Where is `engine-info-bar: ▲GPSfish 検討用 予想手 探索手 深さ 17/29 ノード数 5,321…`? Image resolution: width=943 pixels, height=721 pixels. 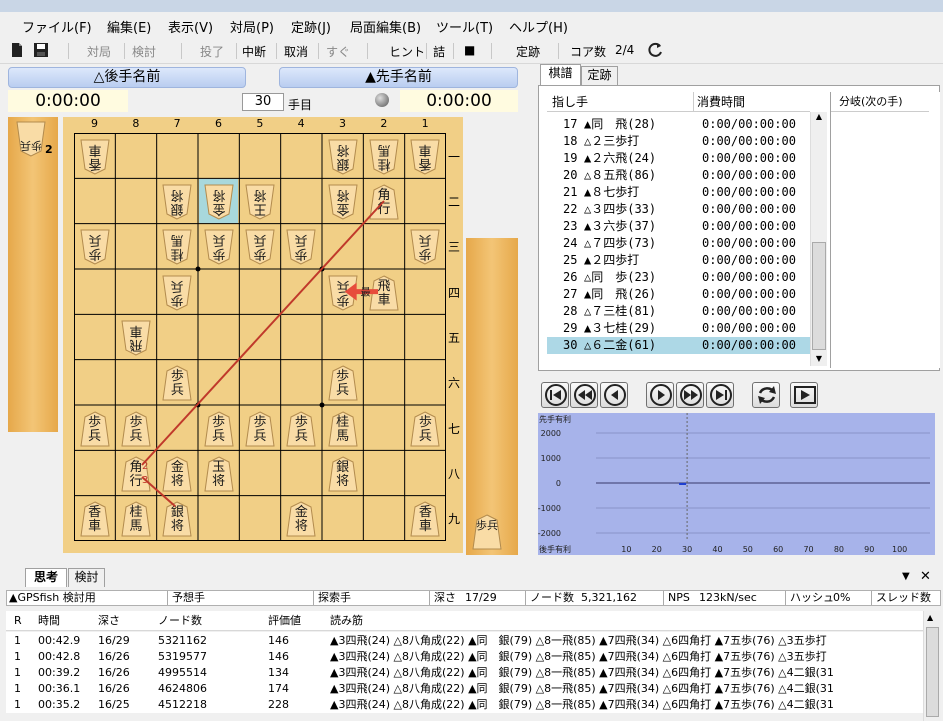
engine-info-bar: ▲GPSfish 検討用 予想手 探索手 深さ 17/29 ノード数 5,321… is located at coordinates (473, 598).